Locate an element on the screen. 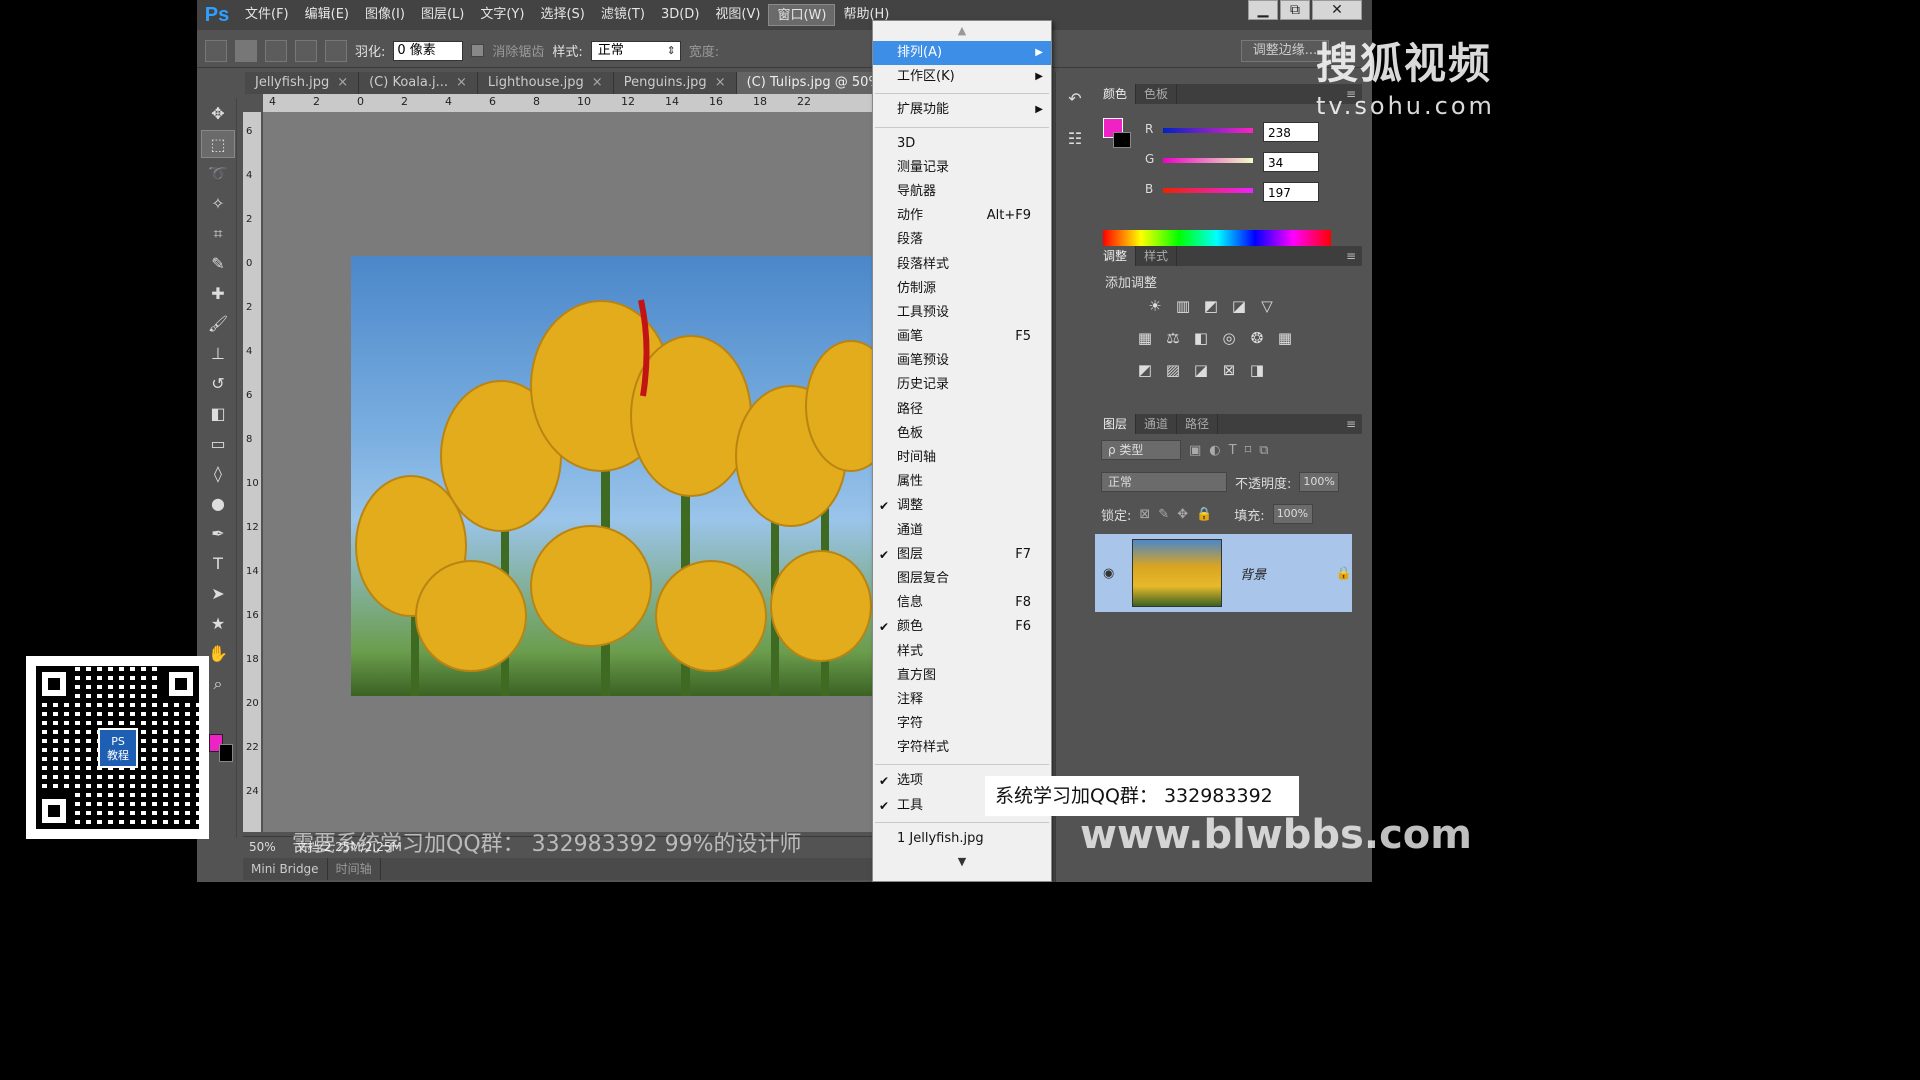  exposure-icon: ◪ is located at coordinates (1239, 306).